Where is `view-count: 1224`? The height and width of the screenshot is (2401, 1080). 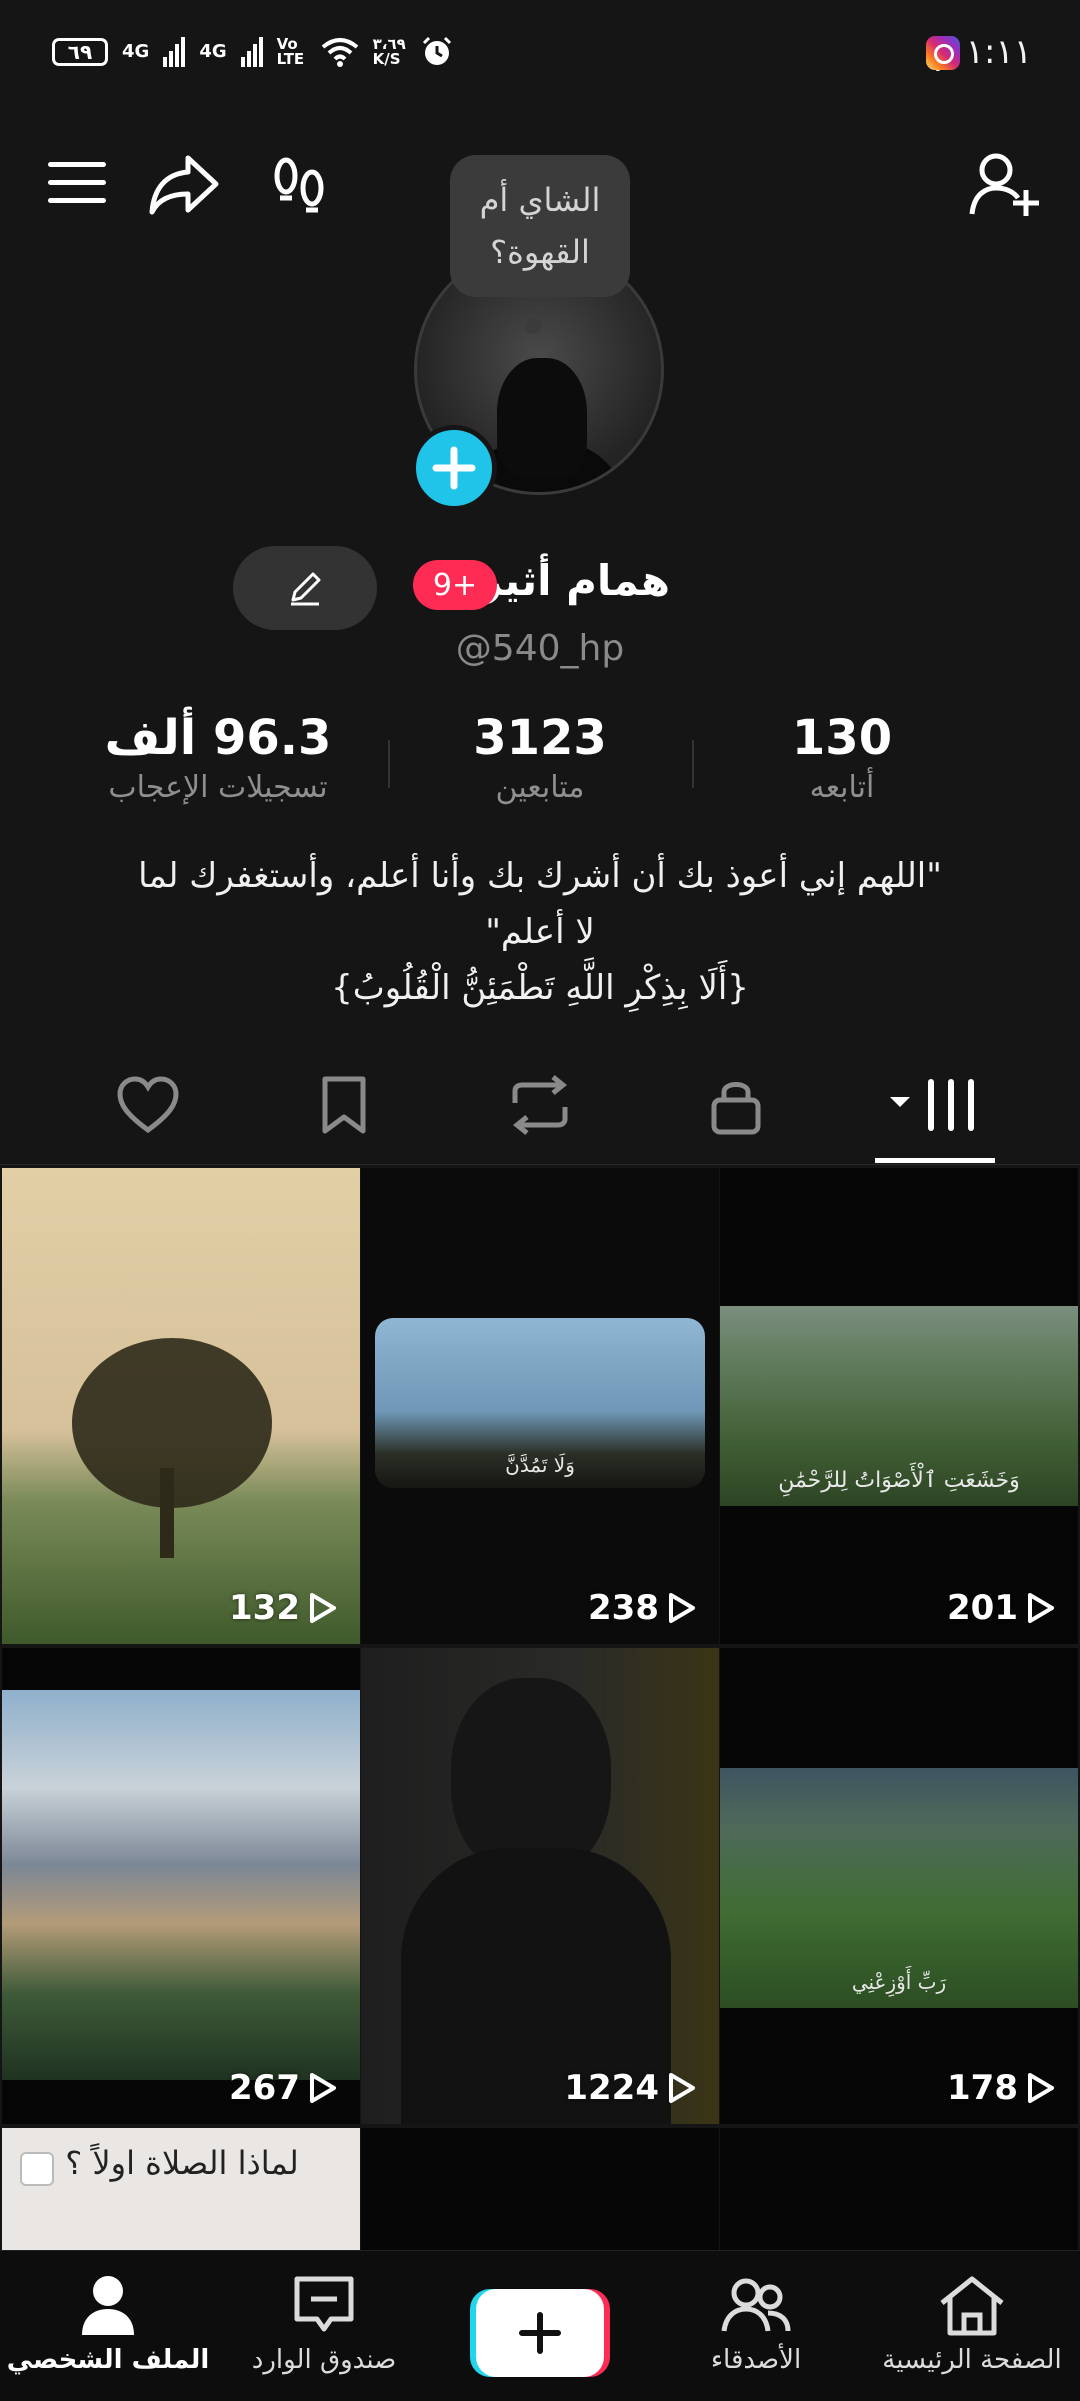 view-count: 1224 is located at coordinates (630, 2088).